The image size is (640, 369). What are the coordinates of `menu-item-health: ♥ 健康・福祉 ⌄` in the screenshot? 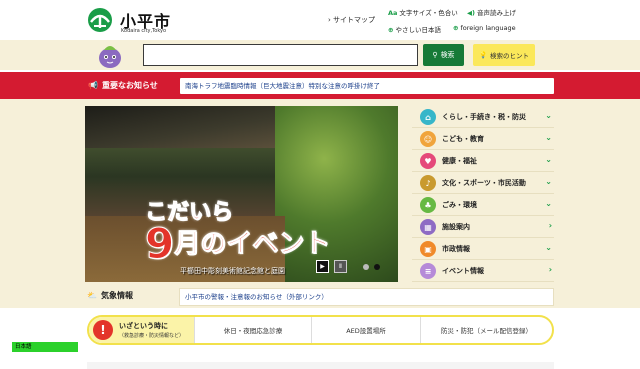 It's located at (483, 161).